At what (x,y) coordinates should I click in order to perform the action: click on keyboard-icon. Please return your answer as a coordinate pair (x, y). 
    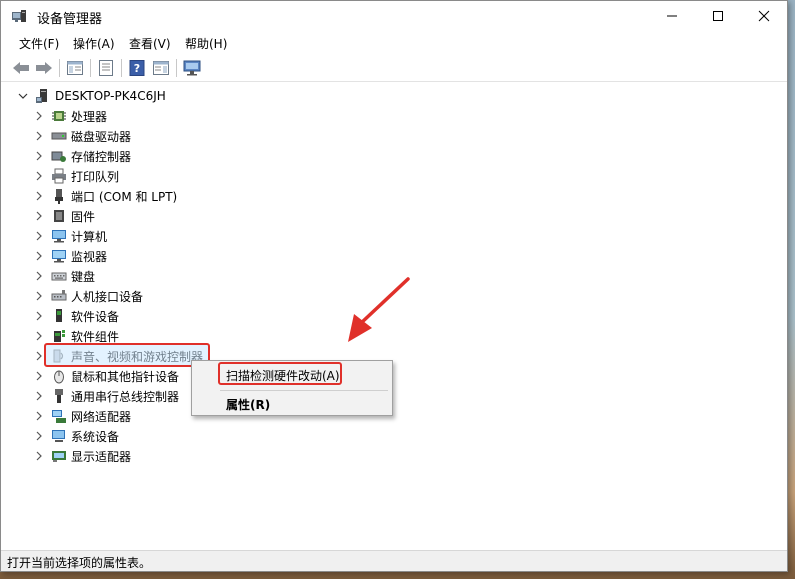
    Looking at the image, I should click on (59, 276).